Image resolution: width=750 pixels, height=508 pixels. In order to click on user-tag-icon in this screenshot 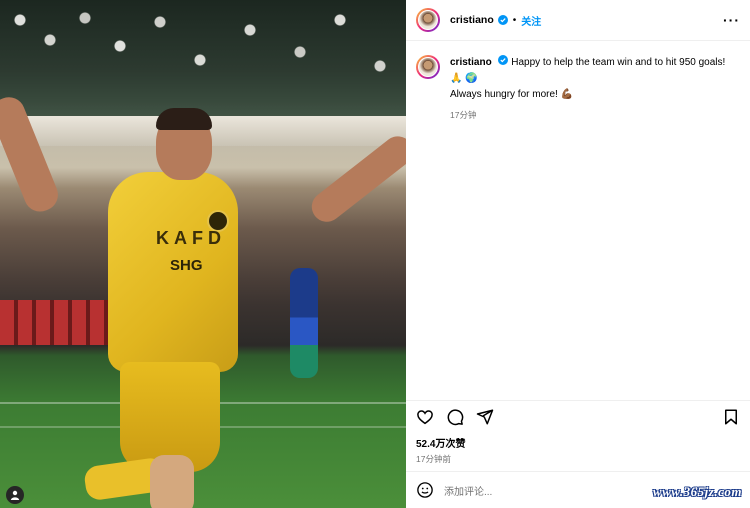, I will do `click(15, 495)`.